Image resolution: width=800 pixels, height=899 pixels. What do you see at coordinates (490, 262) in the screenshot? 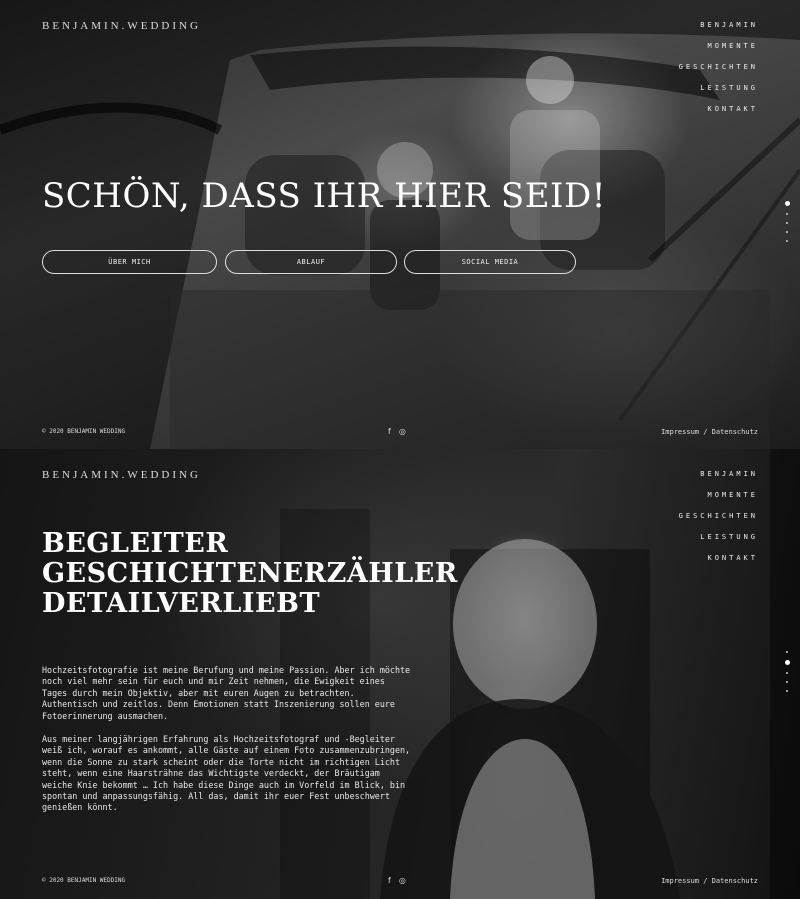
I see `social-media-button: SOCIAL MEDIA` at bounding box center [490, 262].